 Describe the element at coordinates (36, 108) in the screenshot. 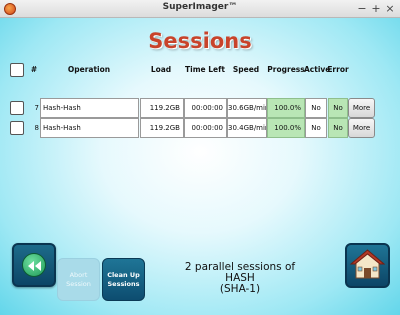

I see `row-number: 7` at that location.